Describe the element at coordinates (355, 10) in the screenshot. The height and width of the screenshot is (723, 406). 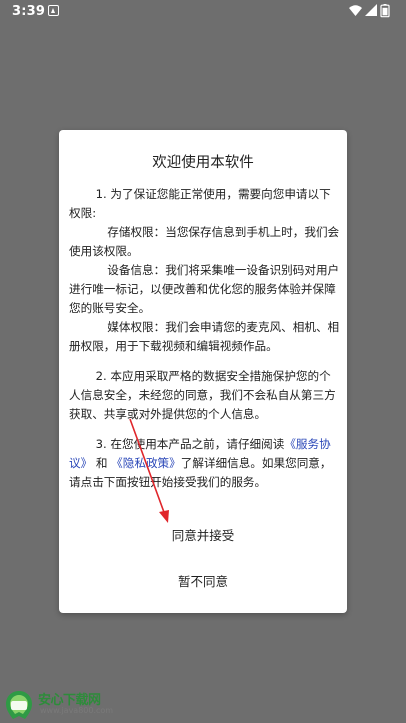
I see `wifi-icon` at that location.